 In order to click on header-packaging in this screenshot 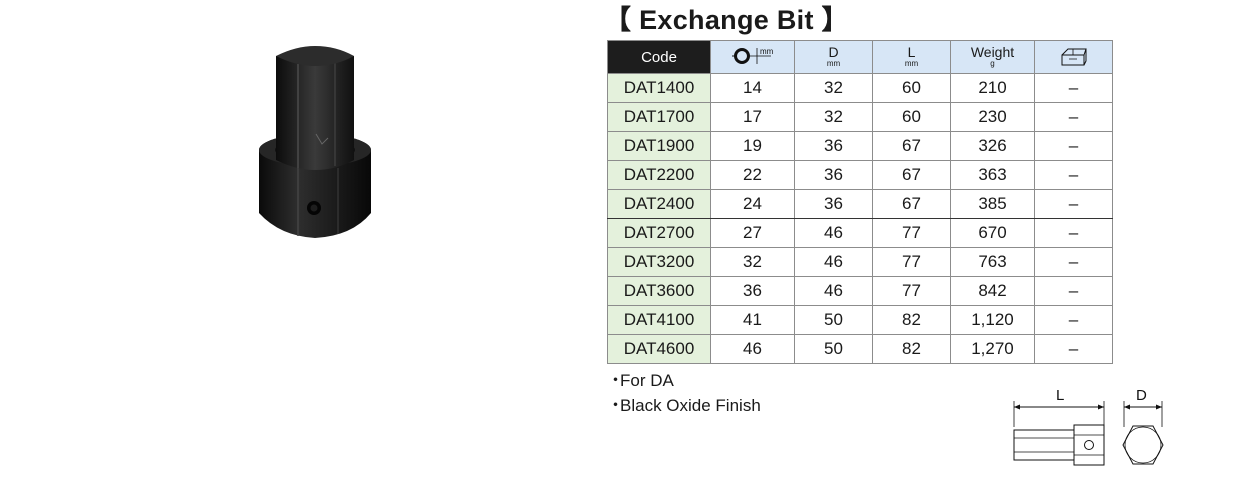, I will do `click(1073, 57)`.